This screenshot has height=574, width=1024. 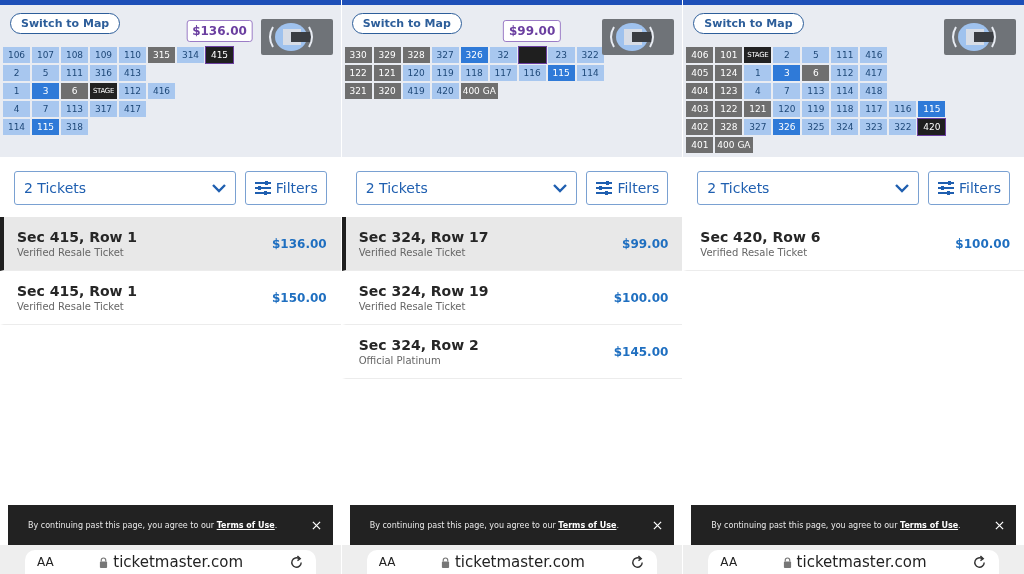 What do you see at coordinates (700, 127) in the screenshot?
I see `map-section: 402` at bounding box center [700, 127].